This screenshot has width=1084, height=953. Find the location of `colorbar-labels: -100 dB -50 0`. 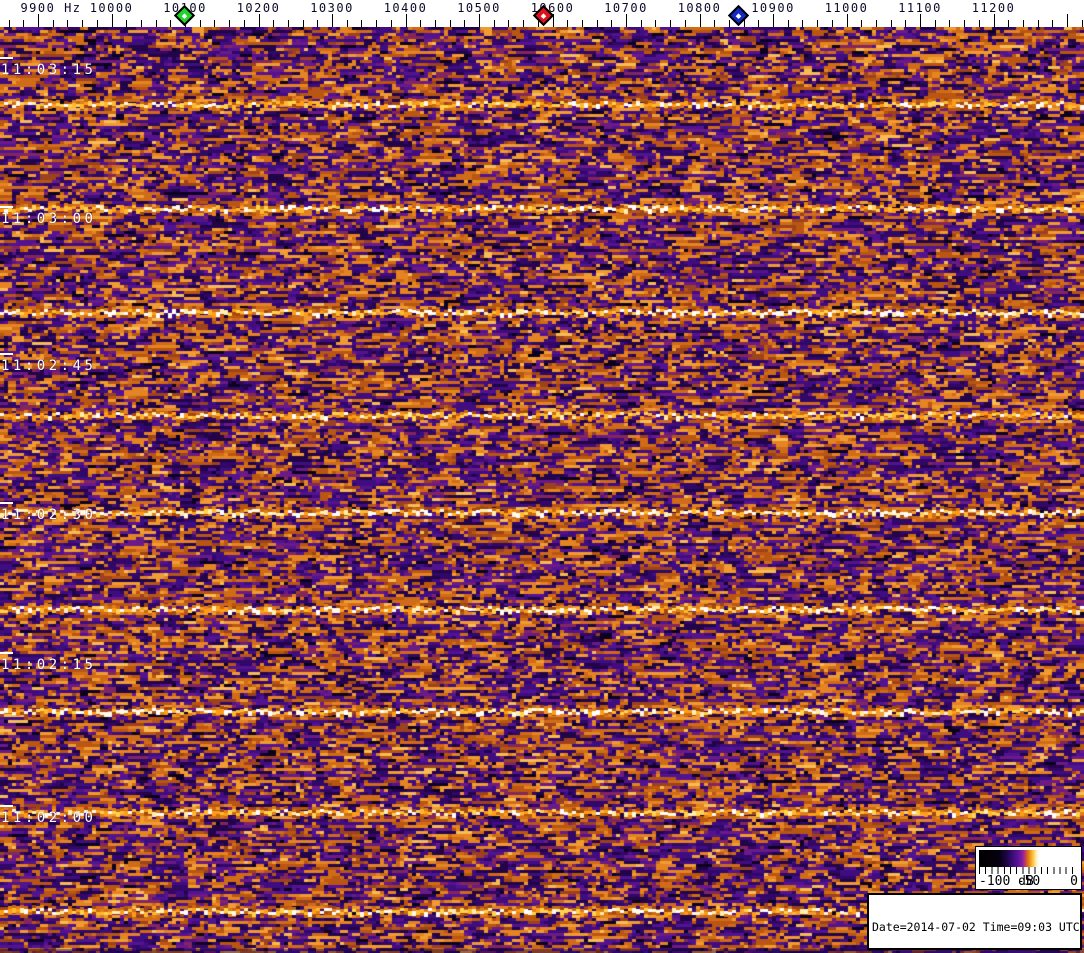

colorbar-labels: -100 dB -50 0 is located at coordinates (1028, 881).